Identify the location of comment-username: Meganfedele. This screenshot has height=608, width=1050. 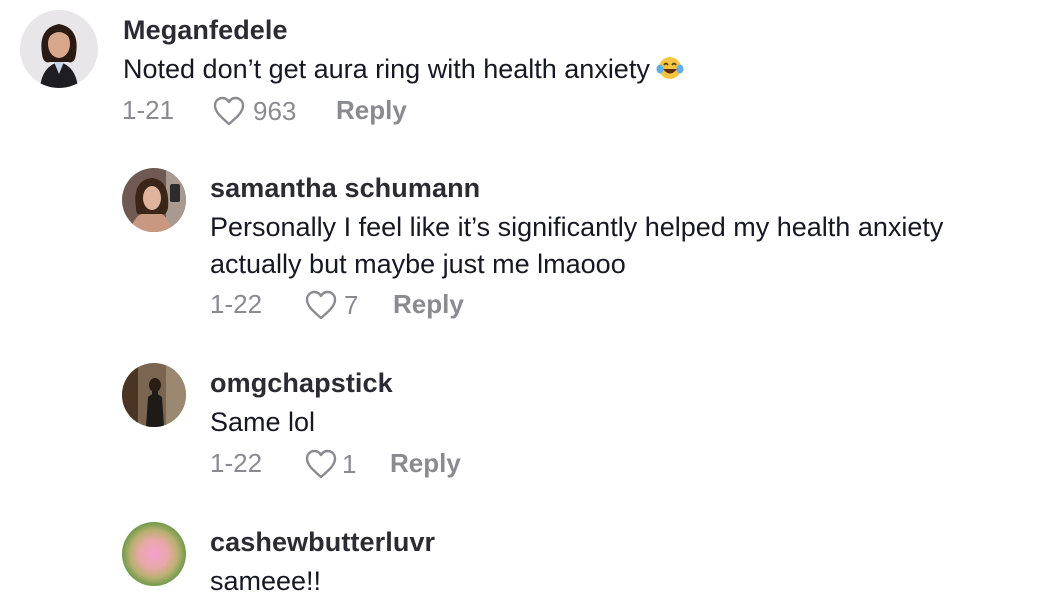
(205, 30).